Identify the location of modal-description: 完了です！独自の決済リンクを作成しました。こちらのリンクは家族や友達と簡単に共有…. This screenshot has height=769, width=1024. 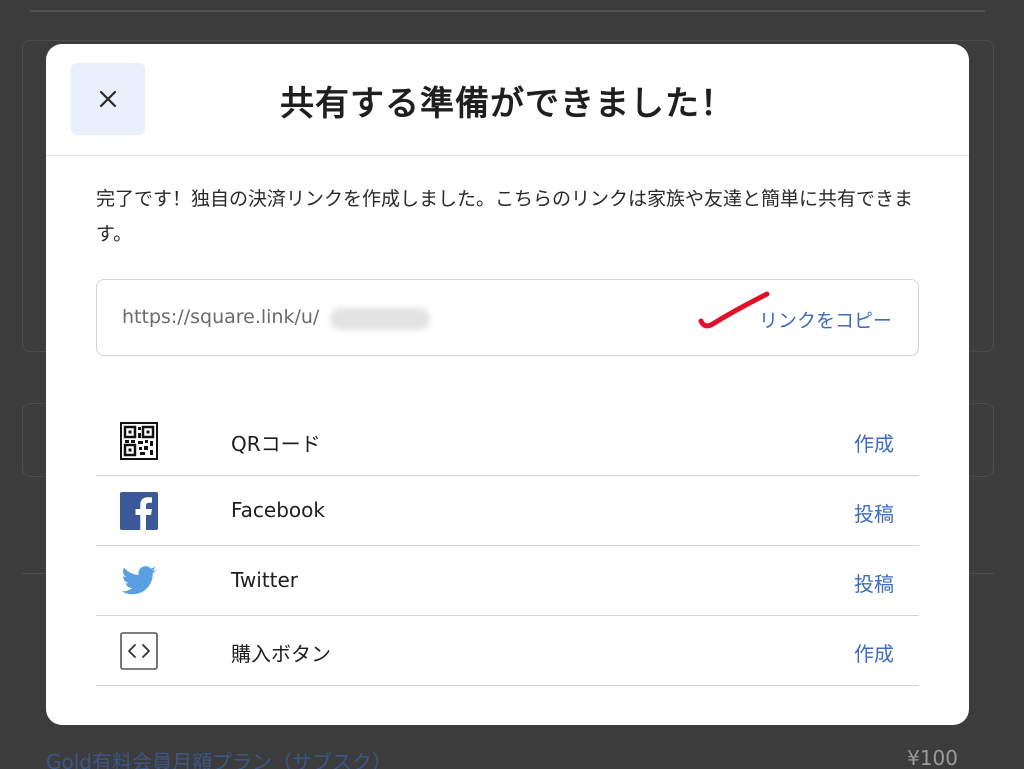
(505, 216).